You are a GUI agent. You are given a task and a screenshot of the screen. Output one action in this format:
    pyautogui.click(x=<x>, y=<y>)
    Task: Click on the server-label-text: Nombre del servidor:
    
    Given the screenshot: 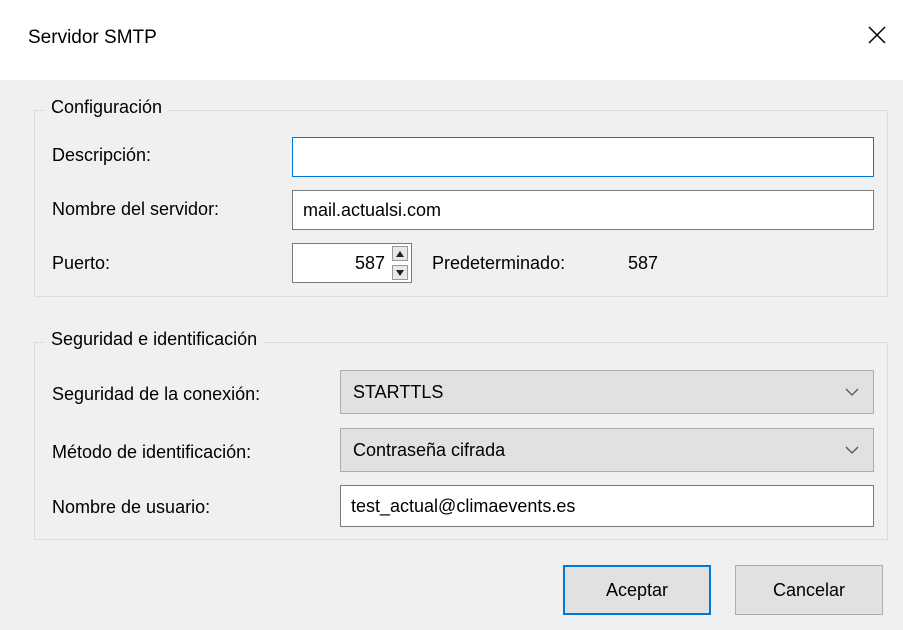 What is the action you would take?
    pyautogui.click(x=136, y=209)
    